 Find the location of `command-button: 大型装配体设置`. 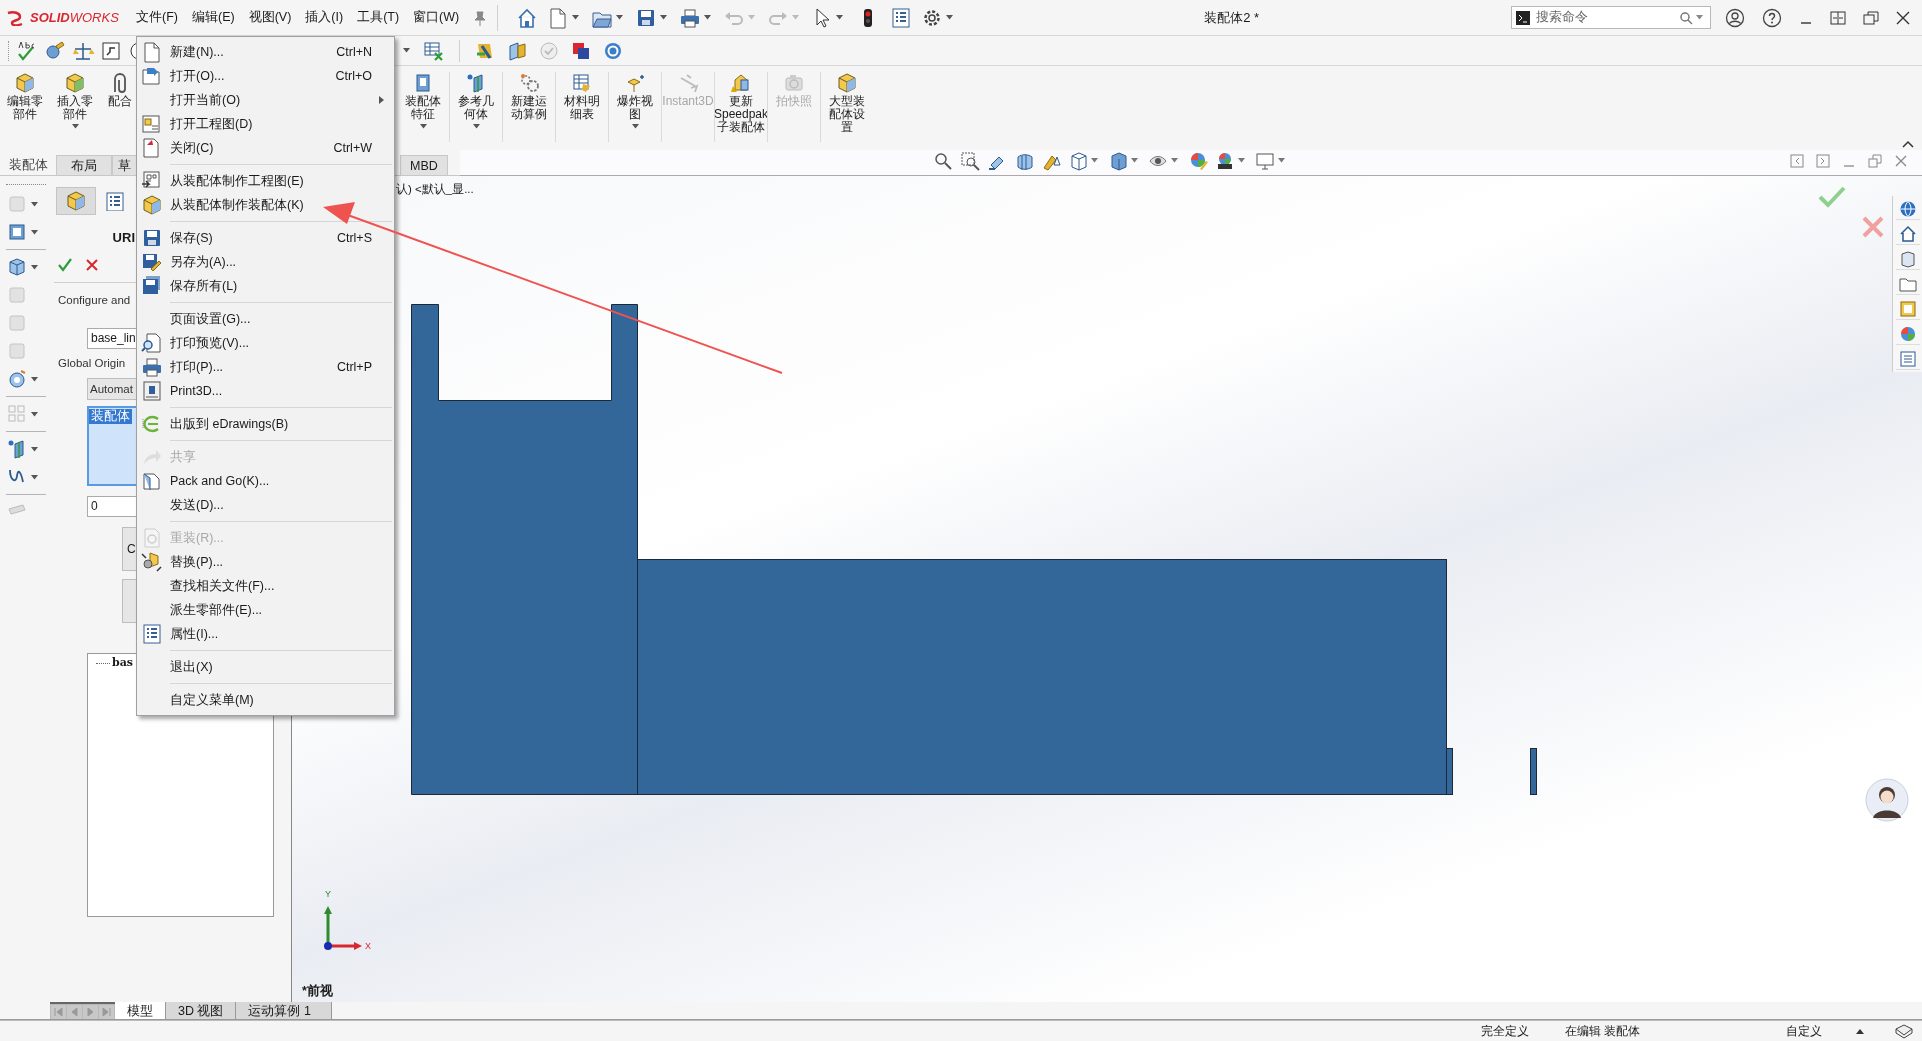

command-button: 大型装配体设置 is located at coordinates (847, 103).